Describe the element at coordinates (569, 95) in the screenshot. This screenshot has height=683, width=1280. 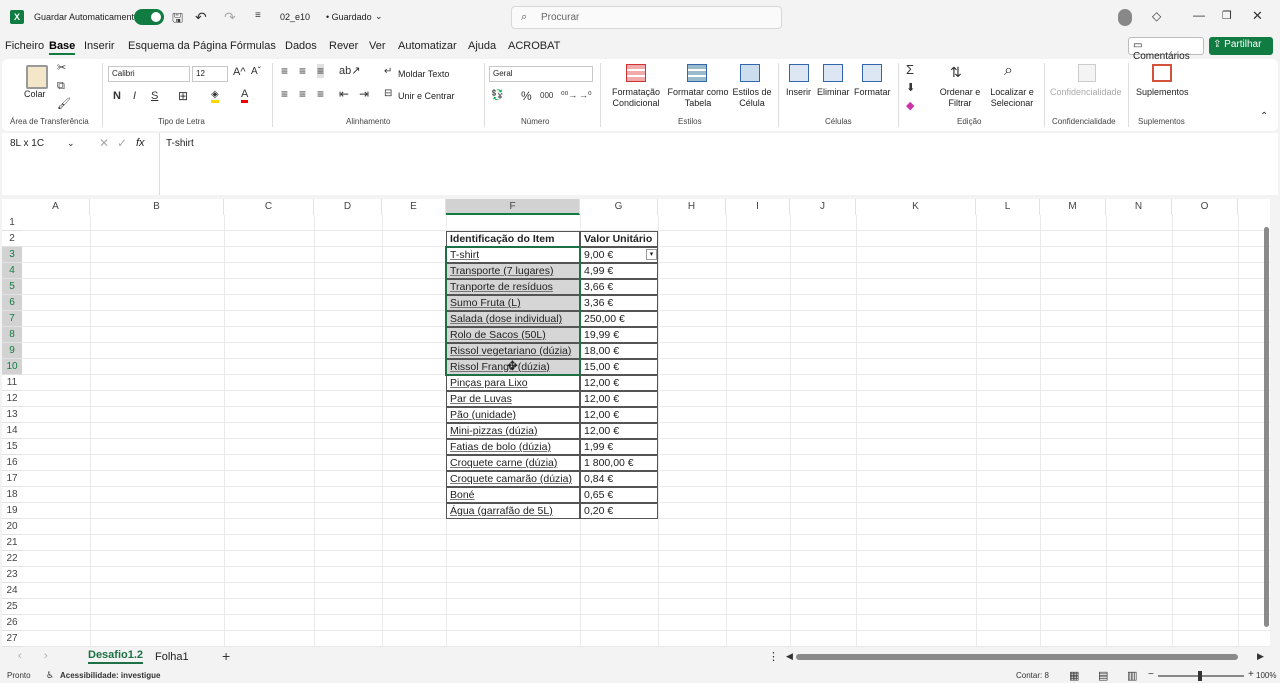
I see `increase-decimal-icon: ⁰⁰→` at that location.